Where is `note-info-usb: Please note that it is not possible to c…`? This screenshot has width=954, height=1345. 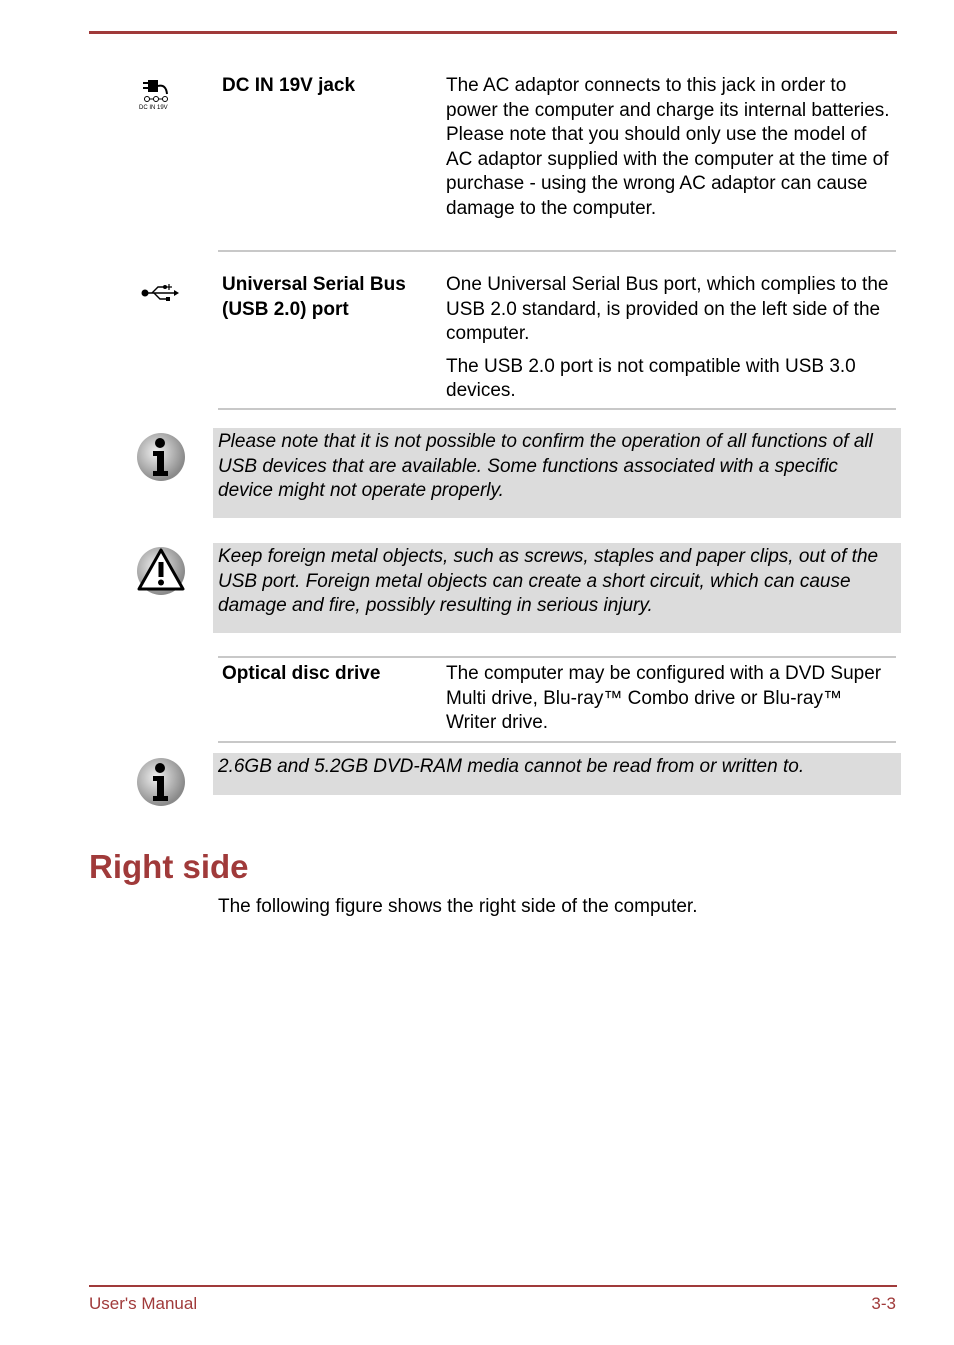 note-info-usb: Please note that it is not possible to c… is located at coordinates (557, 473).